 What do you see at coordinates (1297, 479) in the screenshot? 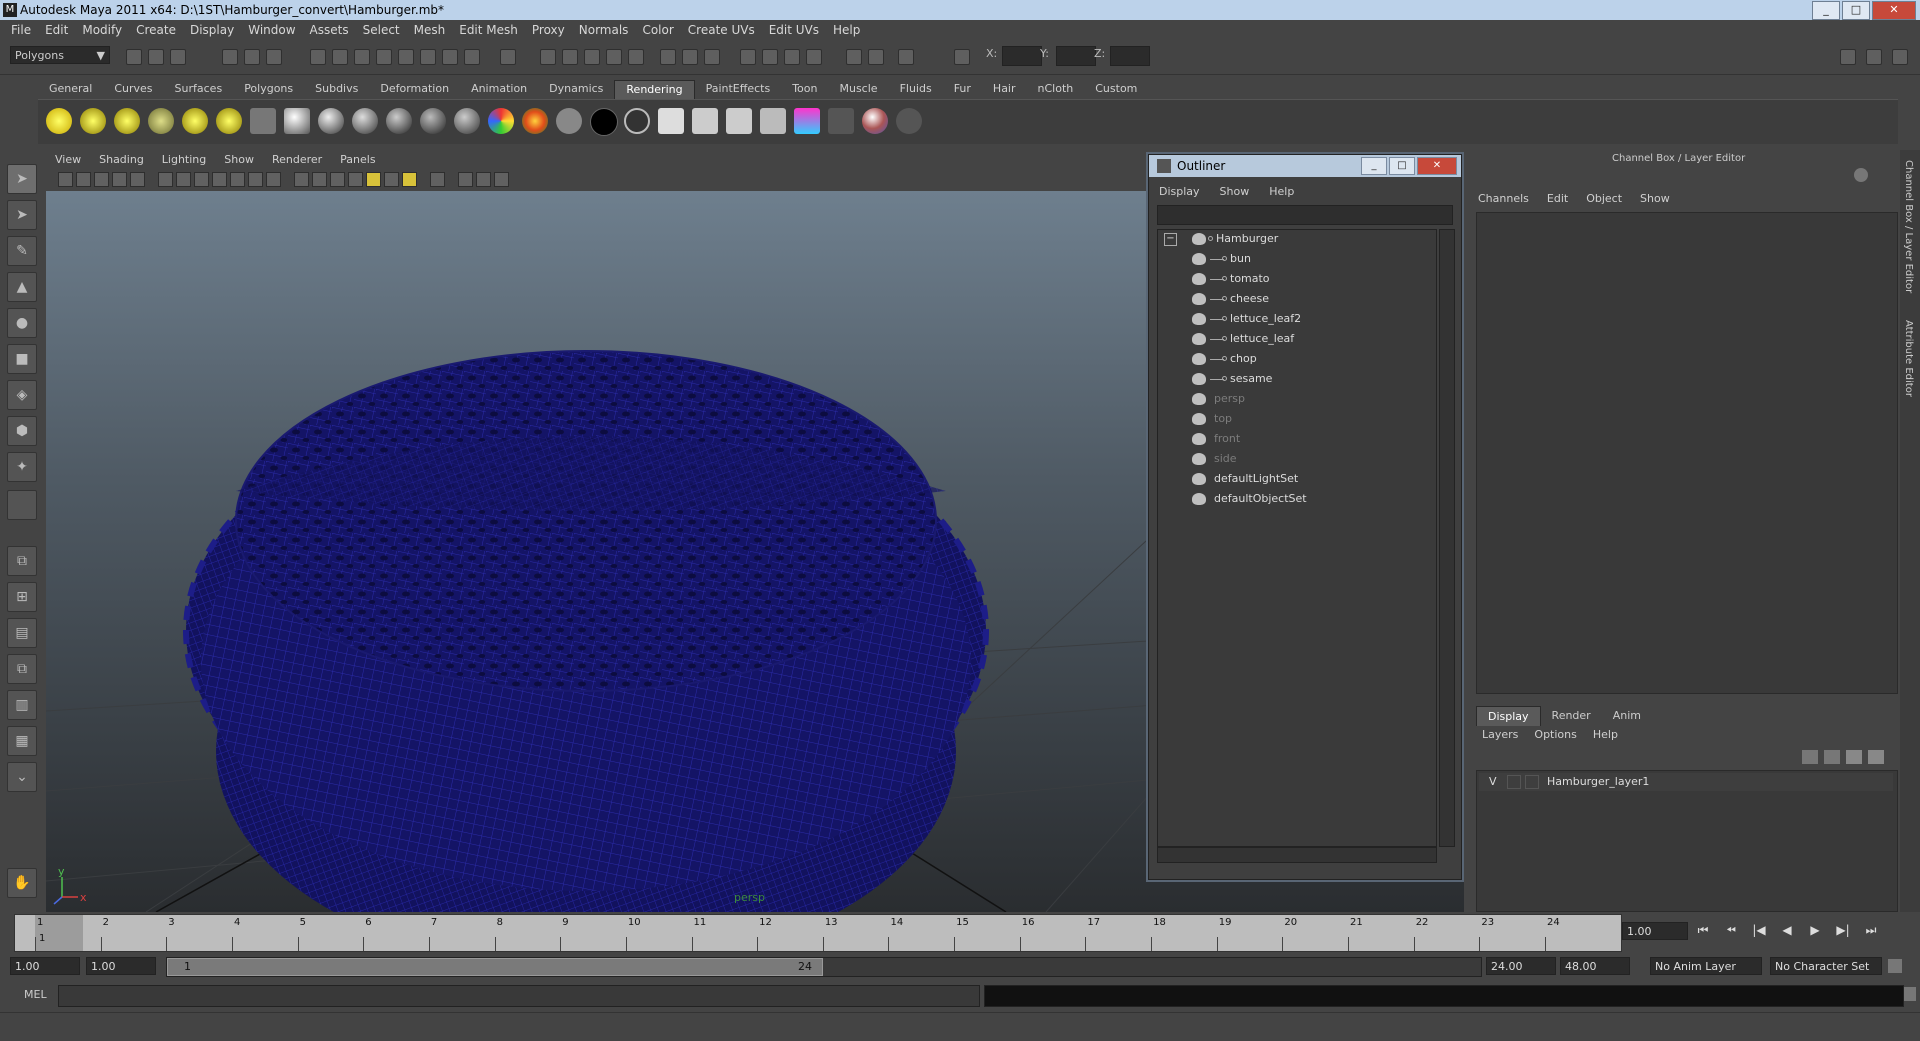
I see `outliner-item: defaultLightSet` at bounding box center [1297, 479].